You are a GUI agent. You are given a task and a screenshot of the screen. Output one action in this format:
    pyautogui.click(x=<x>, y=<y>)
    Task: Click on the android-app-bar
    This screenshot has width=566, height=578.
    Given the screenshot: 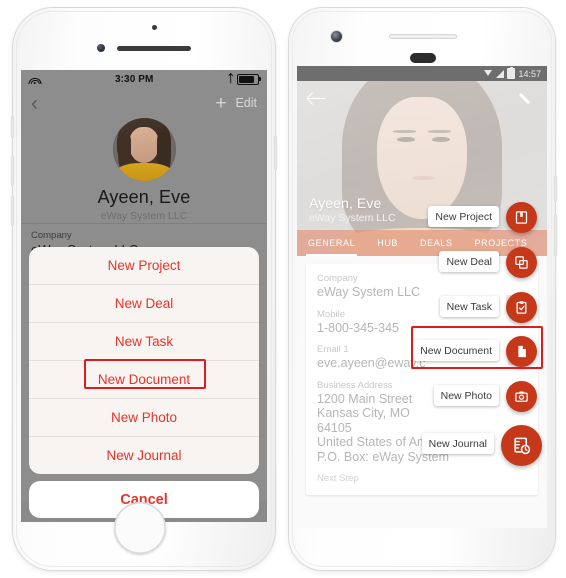 What is the action you would take?
    pyautogui.click(x=422, y=98)
    